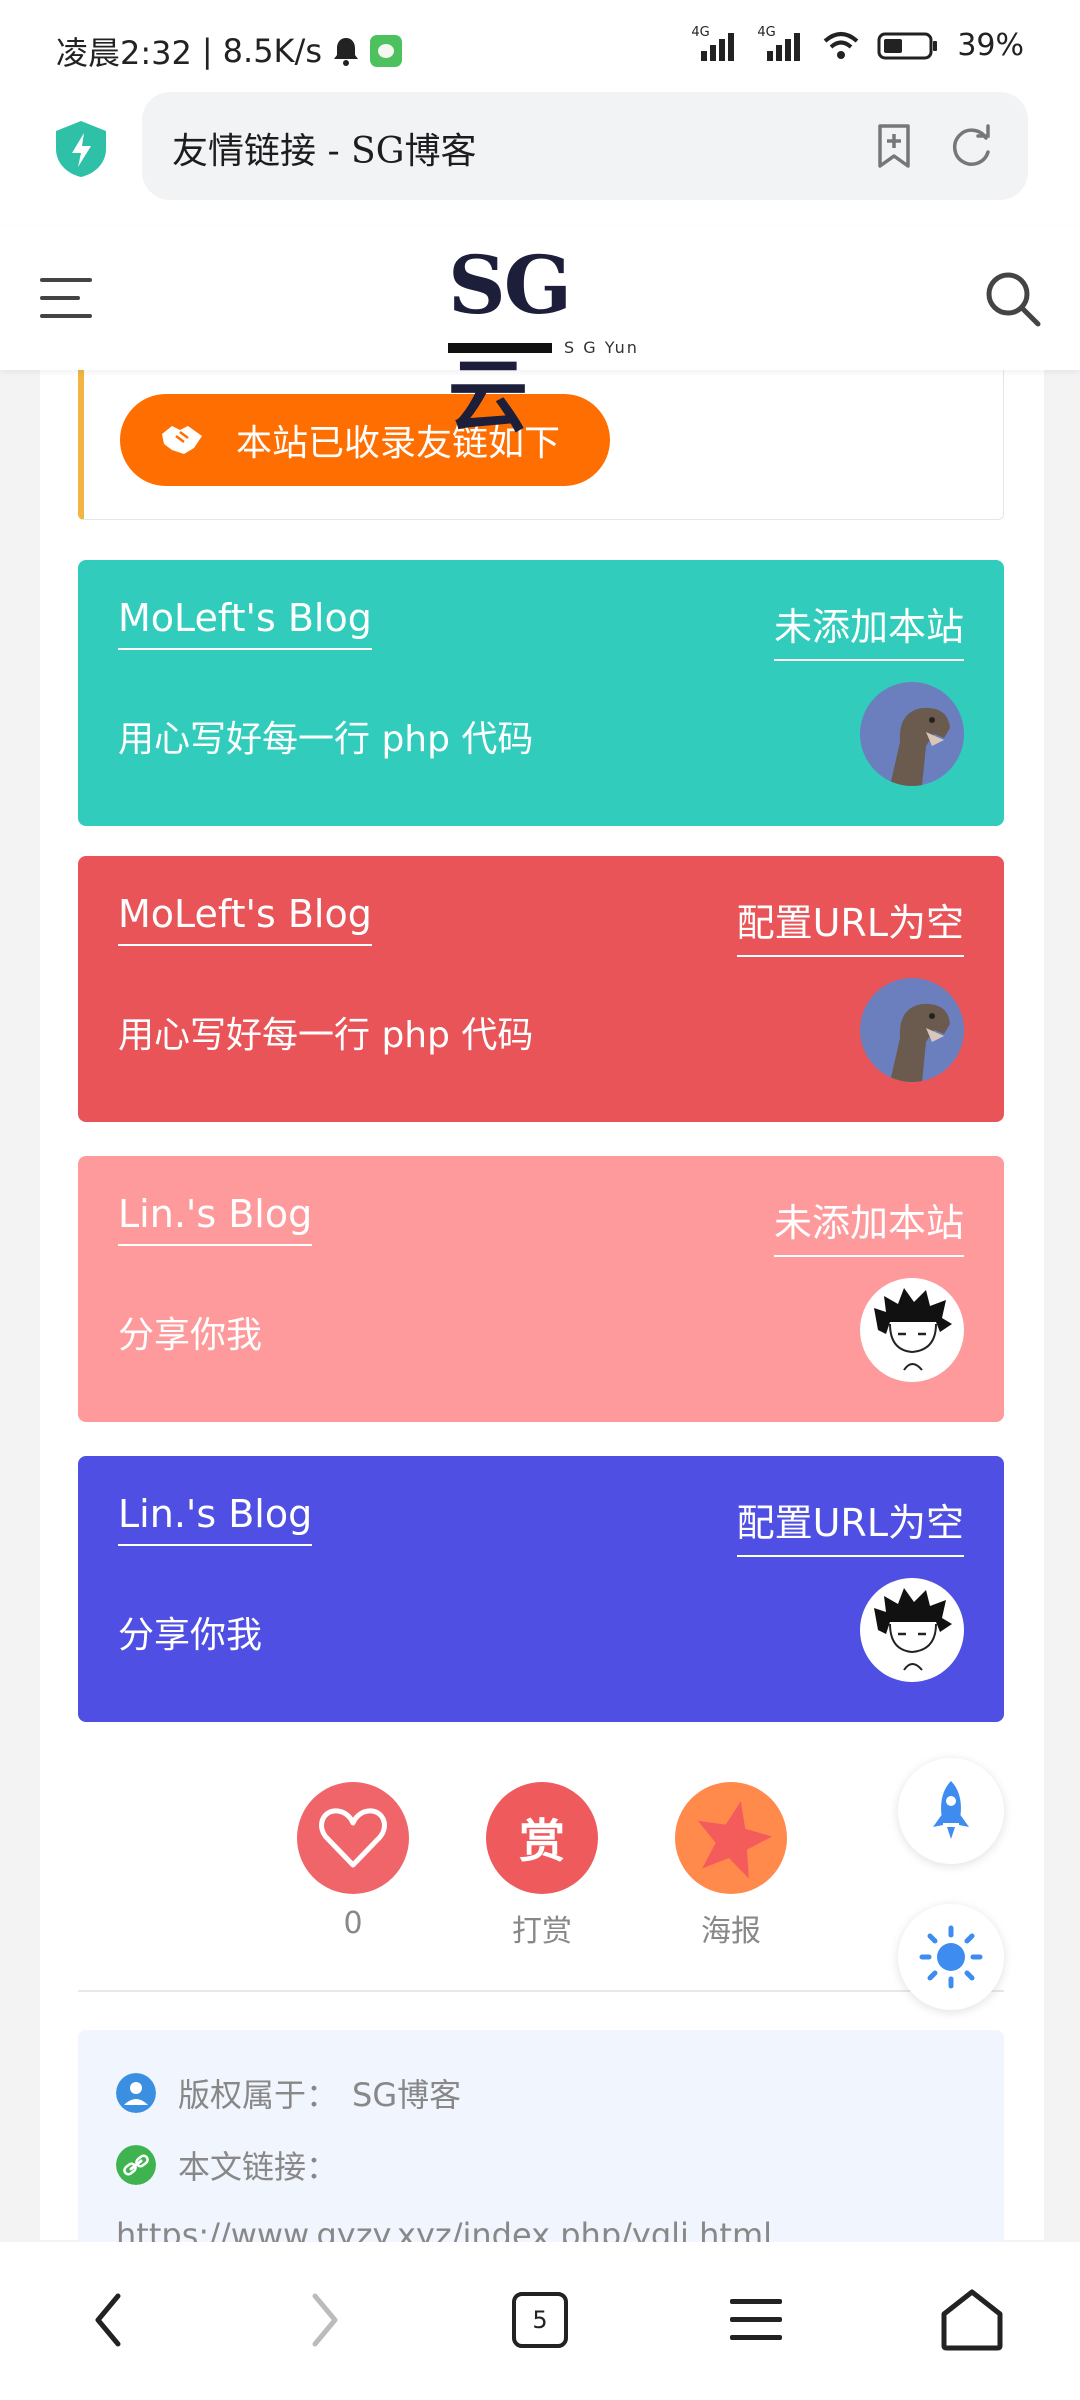 This screenshot has width=1080, height=2400. I want to click on browser-bottom-nav: 5, so click(540, 2321).